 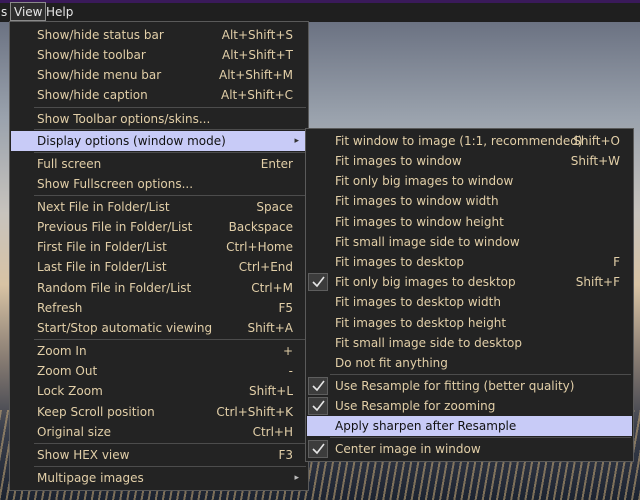 What do you see at coordinates (100, 35) in the screenshot?
I see `menu-item-label: Show/hide status bar` at bounding box center [100, 35].